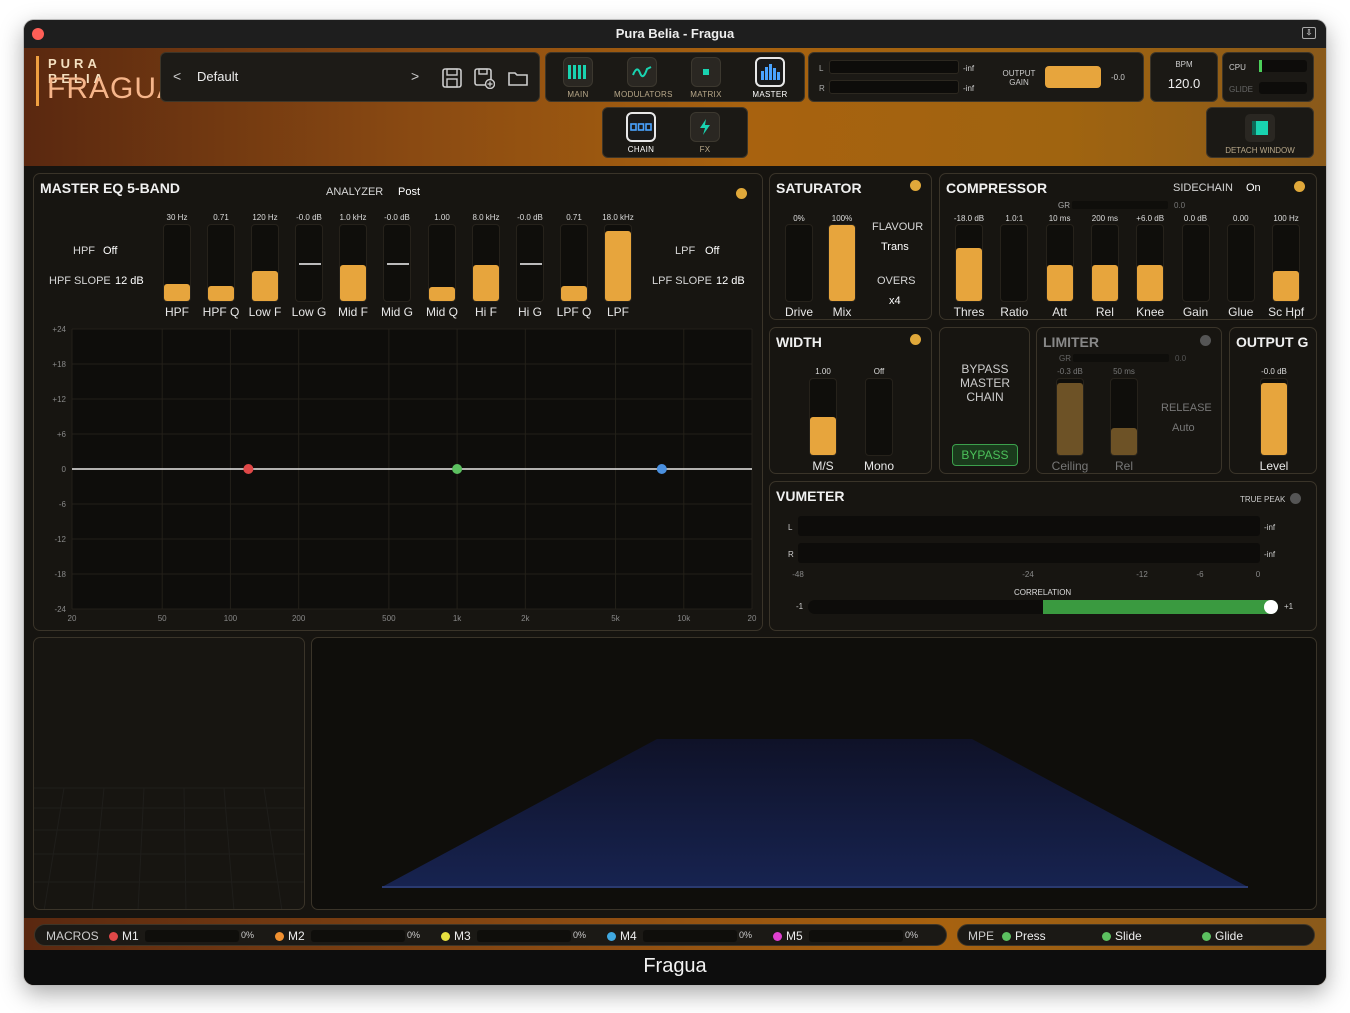  What do you see at coordinates (177, 263) in the screenshot?
I see `eq-slider-hpf` at bounding box center [177, 263].